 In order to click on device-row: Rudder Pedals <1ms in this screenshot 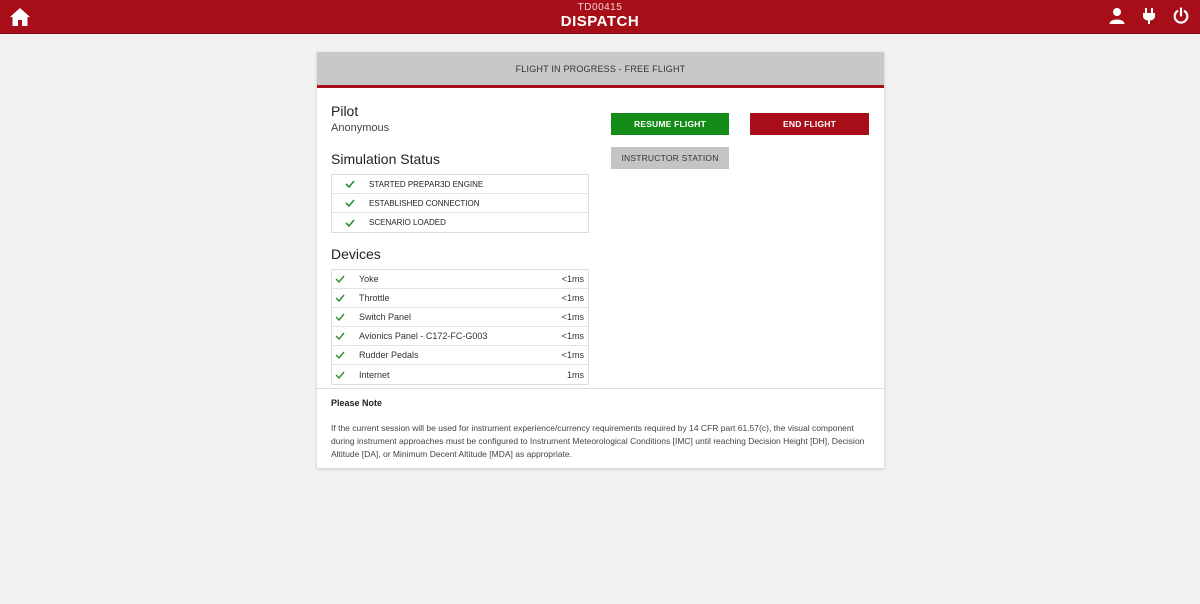, I will do `click(460, 355)`.